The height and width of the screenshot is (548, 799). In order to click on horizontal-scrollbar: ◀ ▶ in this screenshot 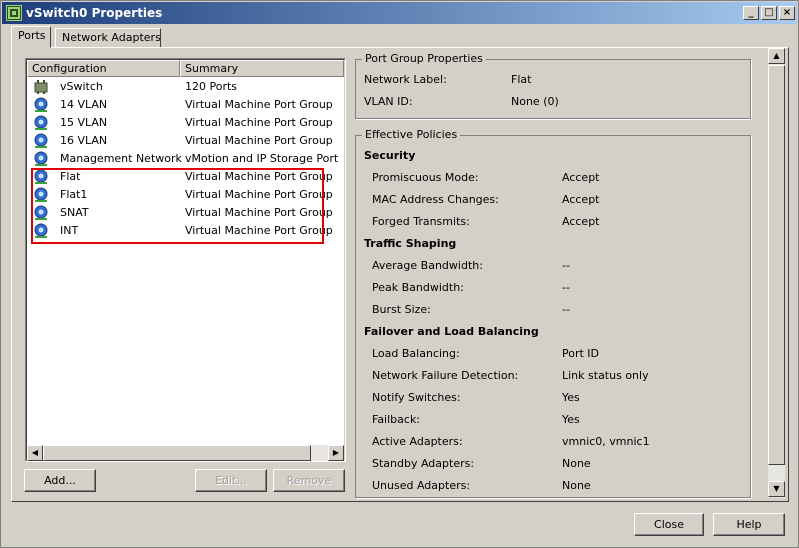, I will do `click(185, 453)`.